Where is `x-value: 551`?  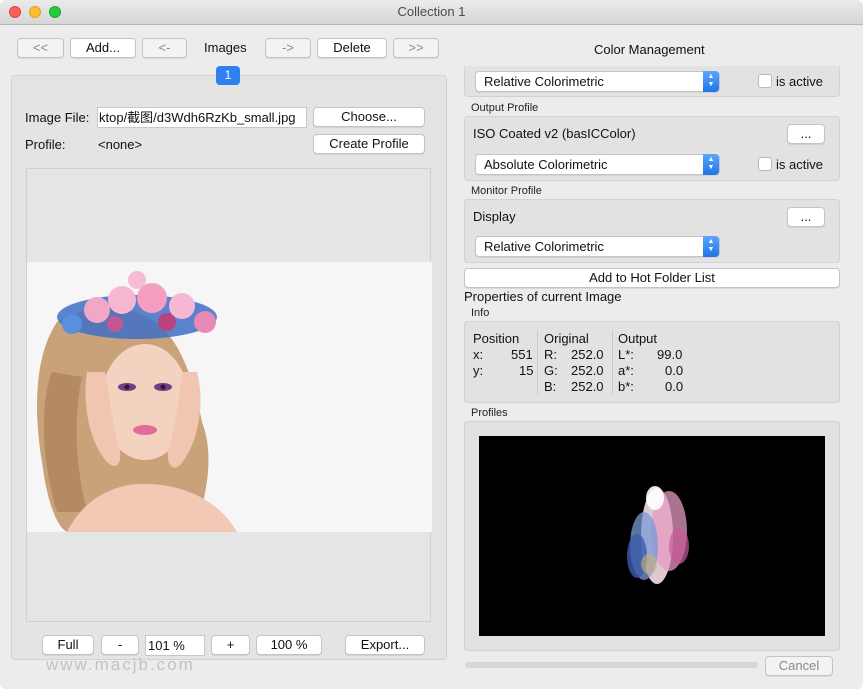 x-value: 551 is located at coordinates (522, 354).